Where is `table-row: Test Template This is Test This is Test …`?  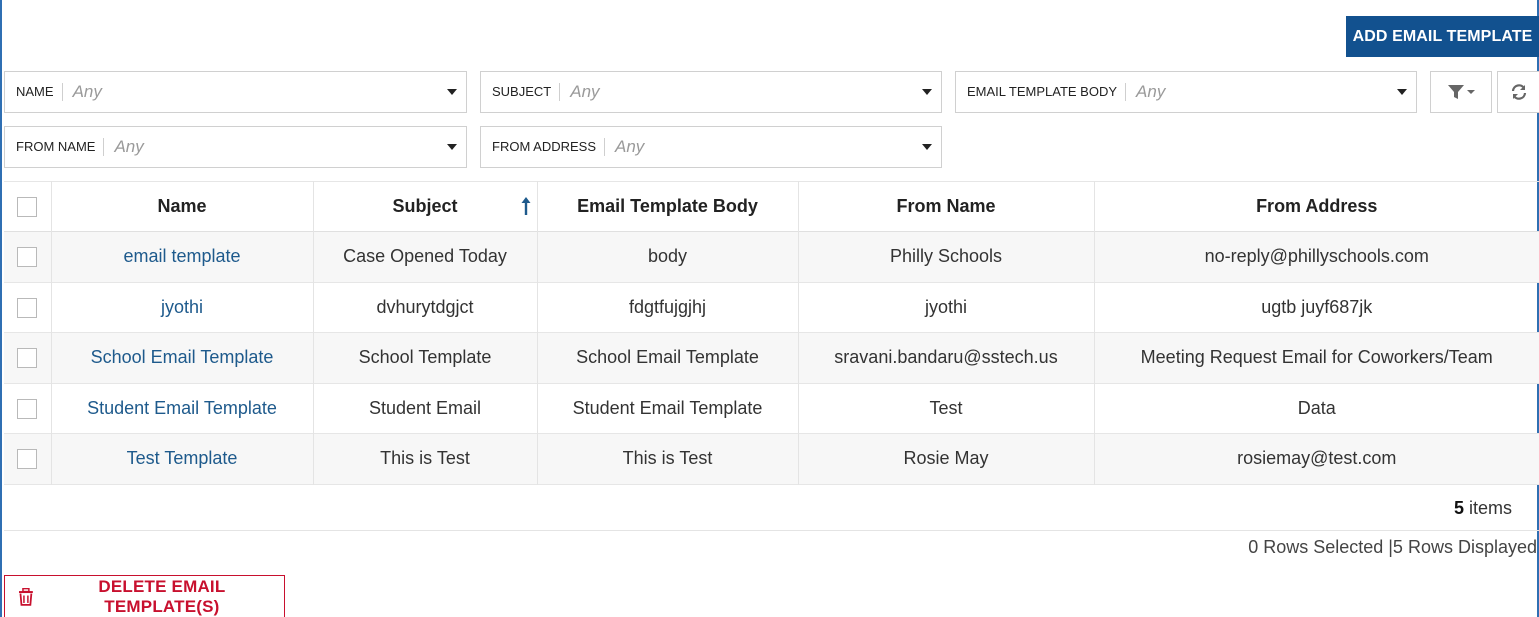
table-row: Test Template This is Test This is Test … is located at coordinates (771, 458).